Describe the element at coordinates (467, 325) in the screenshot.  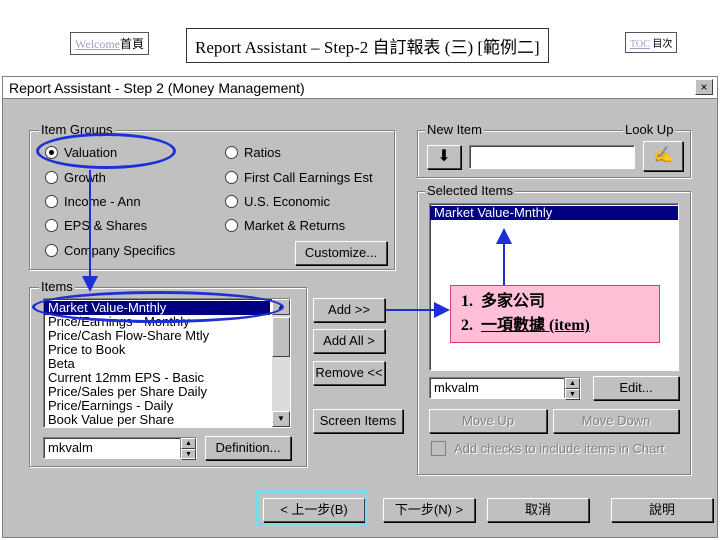
I see `annotation-number: 2.` at that location.